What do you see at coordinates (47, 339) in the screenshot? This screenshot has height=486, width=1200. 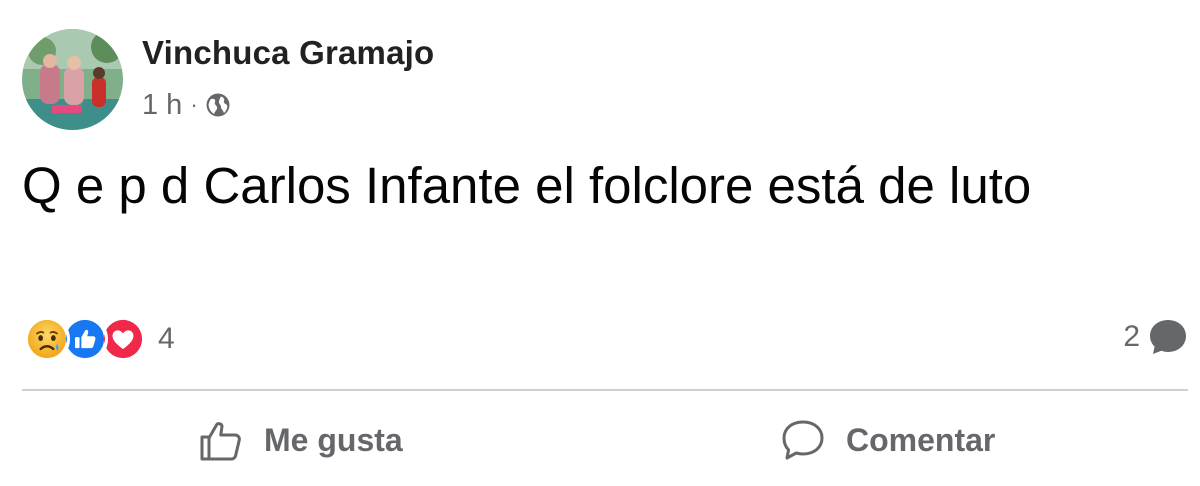 I see `sad-reaction-icon` at bounding box center [47, 339].